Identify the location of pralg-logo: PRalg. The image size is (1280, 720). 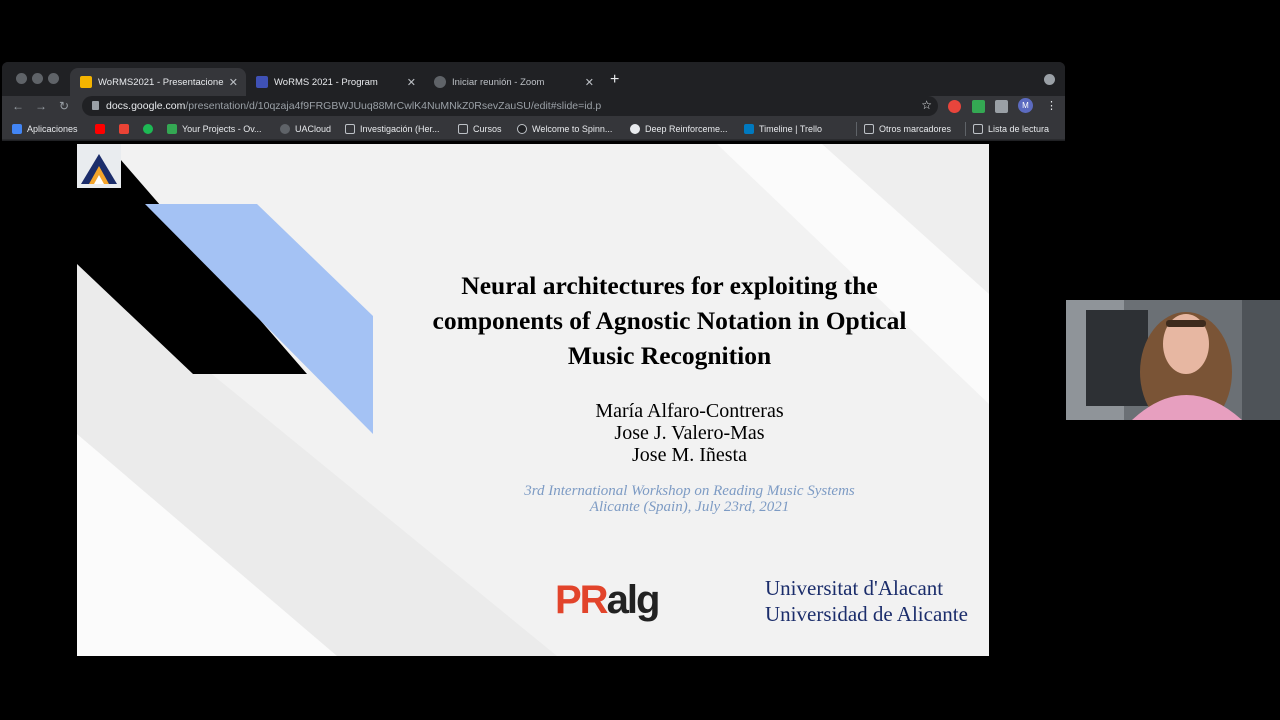
(607, 600).